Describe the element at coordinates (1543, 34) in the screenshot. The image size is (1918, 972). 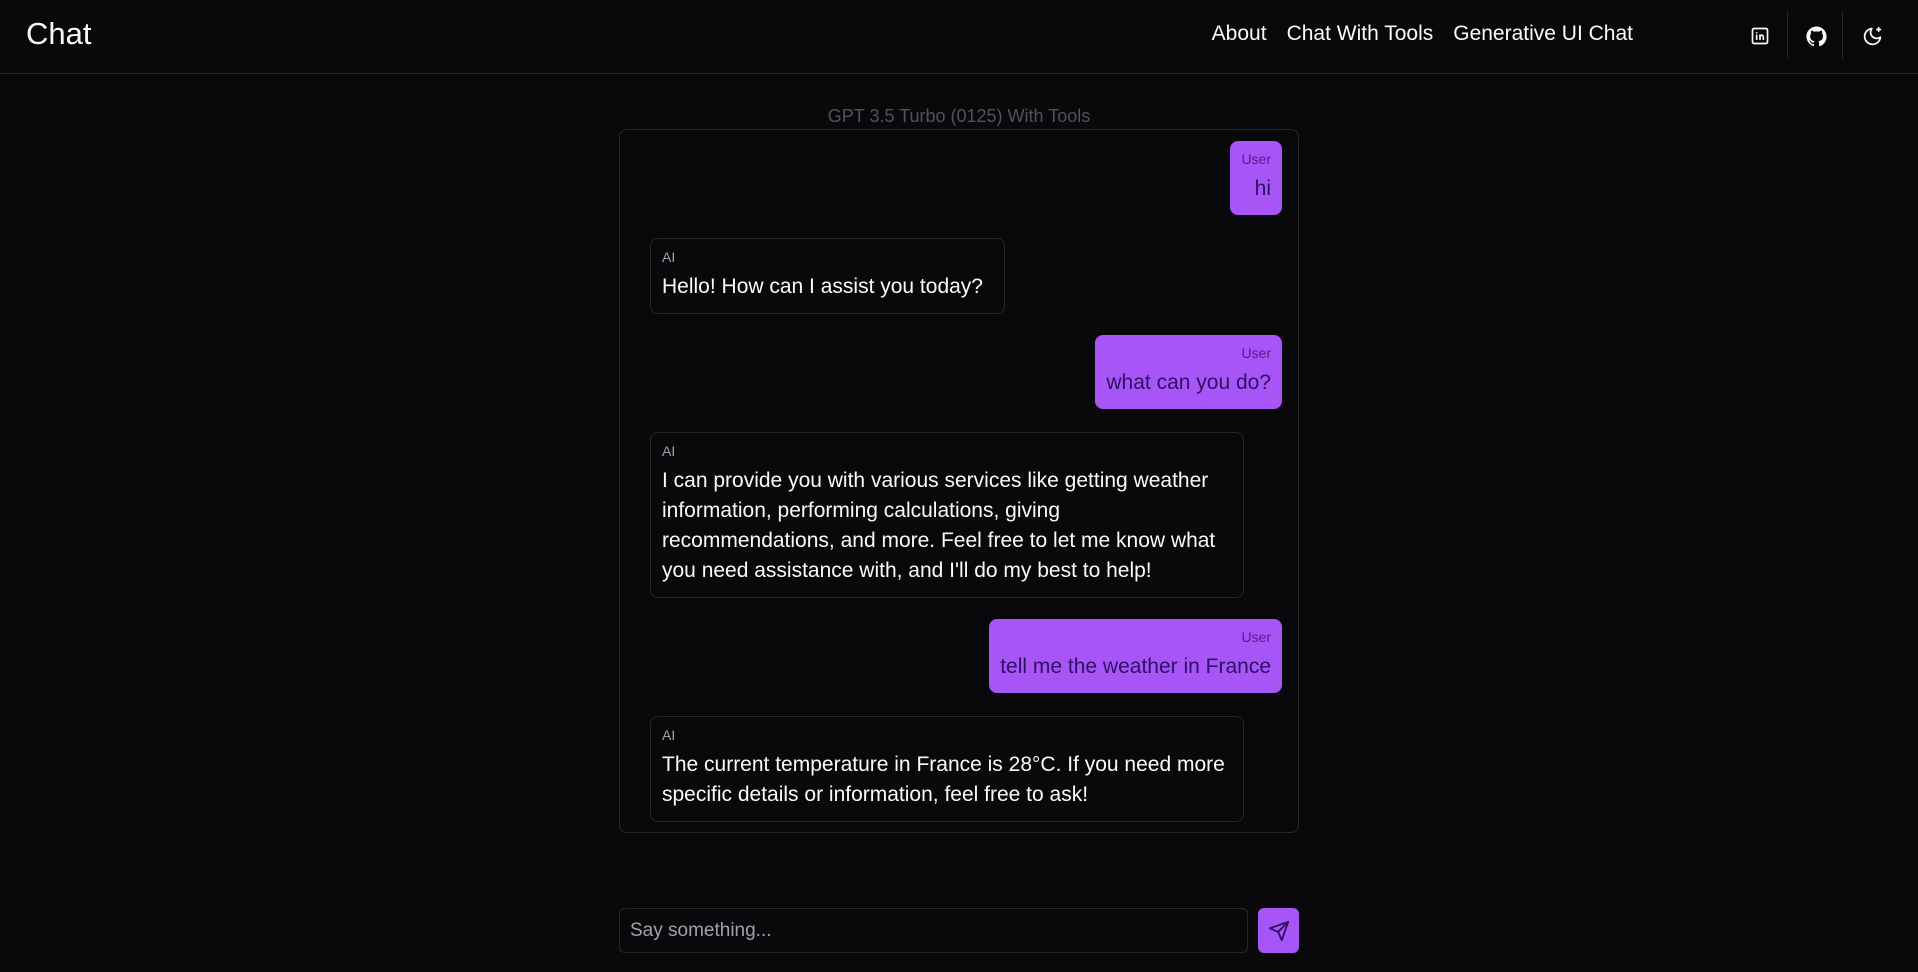
I see `nav-generative-ui-chat-link: Generative UI Chat` at that location.